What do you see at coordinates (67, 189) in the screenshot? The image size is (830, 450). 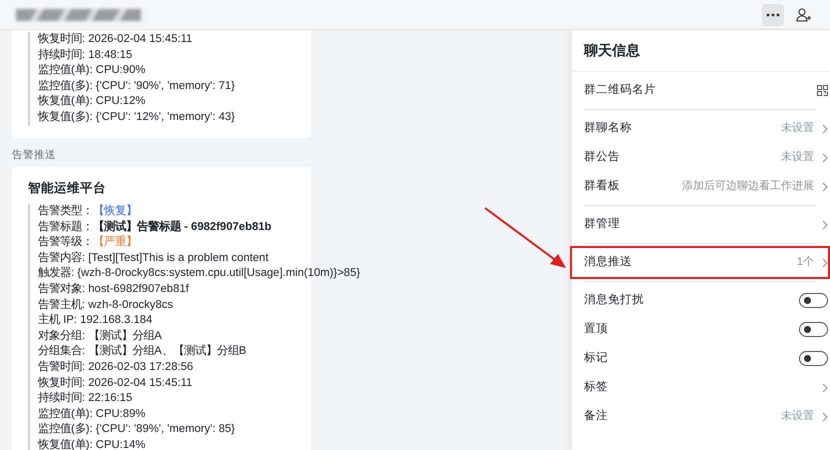 I see `message-title: 智能运维平台` at bounding box center [67, 189].